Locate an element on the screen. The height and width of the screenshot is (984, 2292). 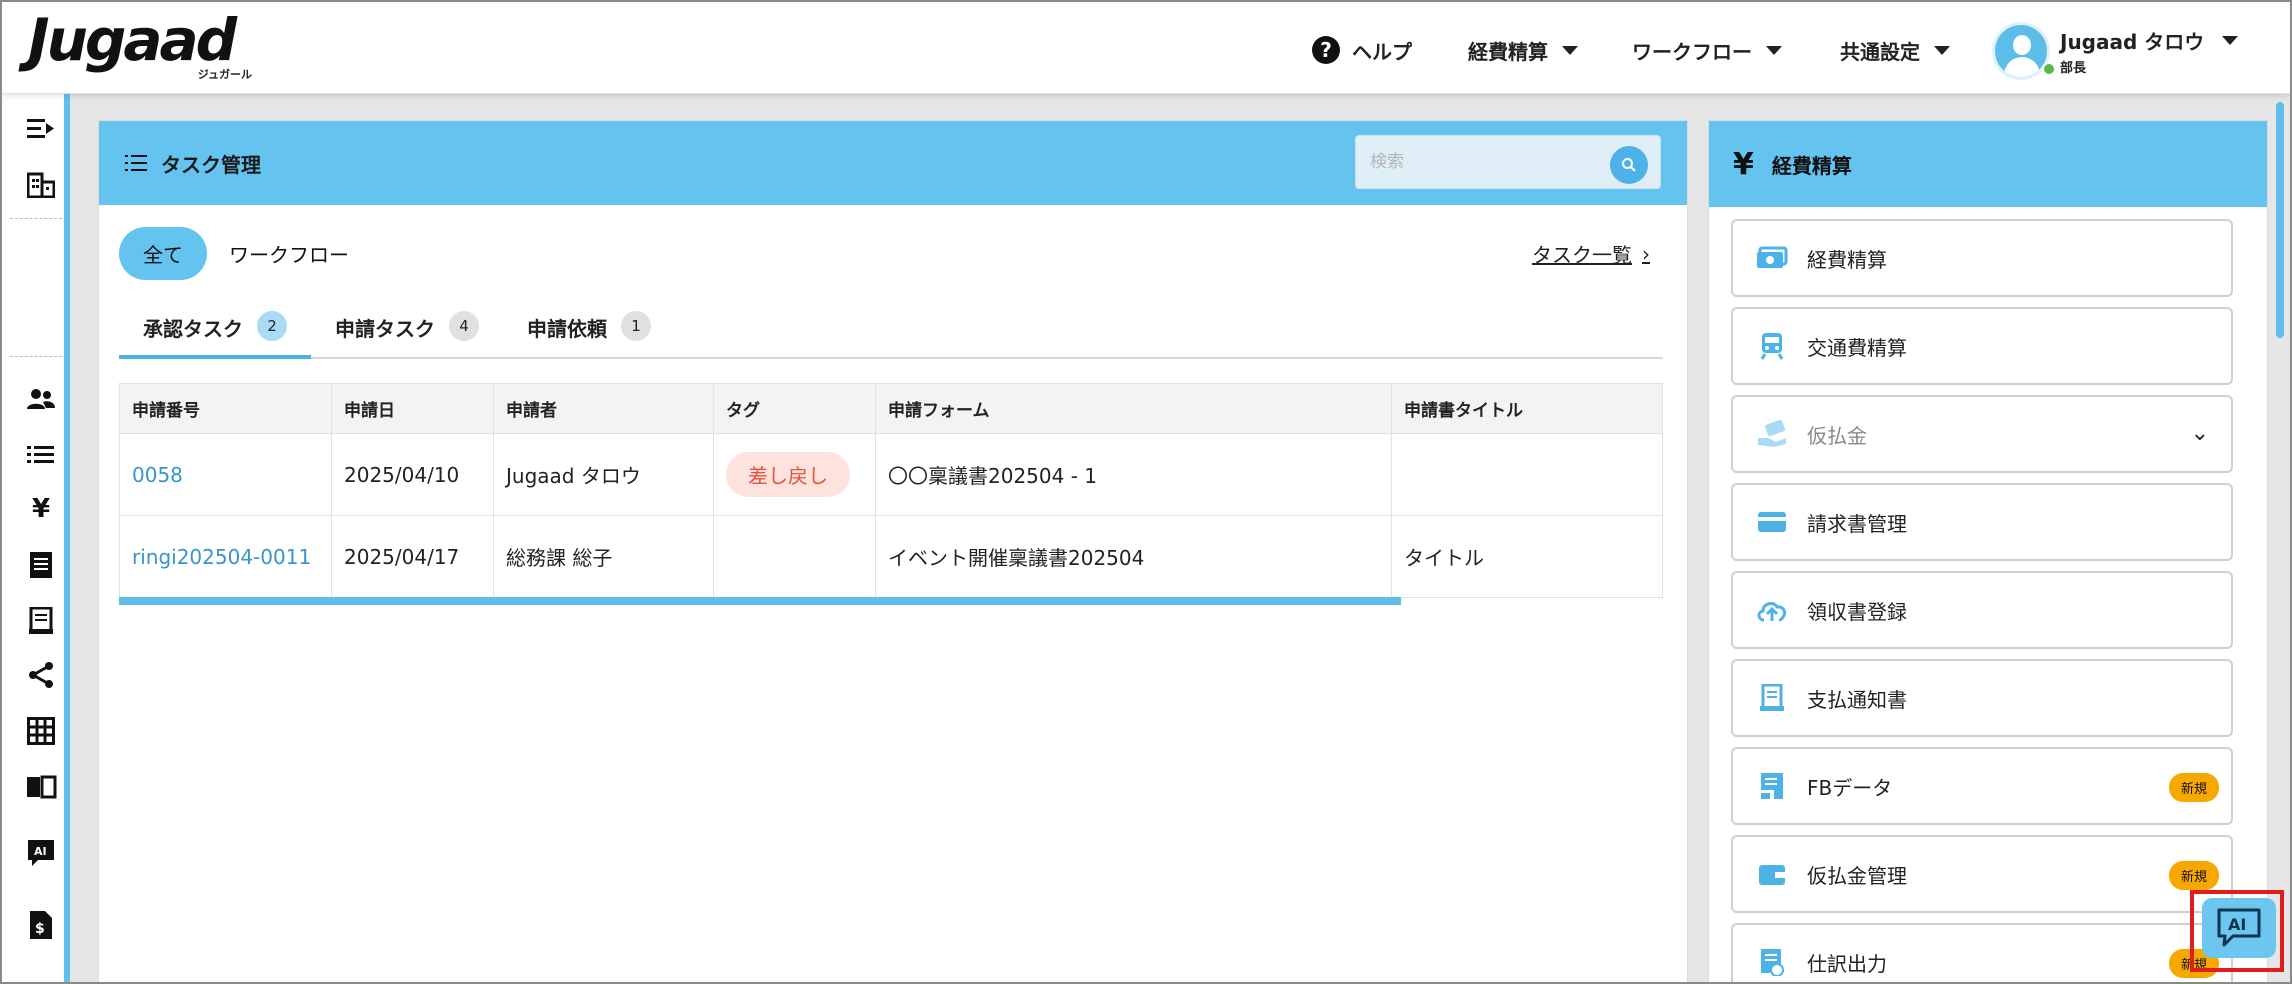
tab-application-requests: 申請依頼 1 is located at coordinates (589, 330).